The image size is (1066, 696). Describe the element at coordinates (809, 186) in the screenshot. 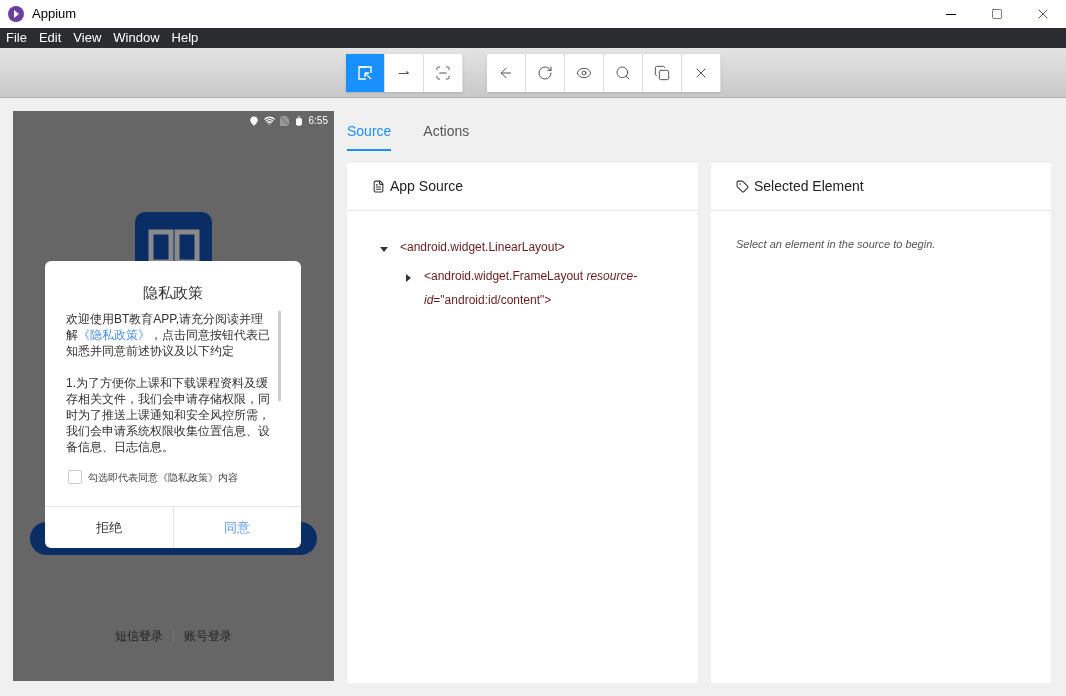

I see `panel-title: Selected Element` at that location.